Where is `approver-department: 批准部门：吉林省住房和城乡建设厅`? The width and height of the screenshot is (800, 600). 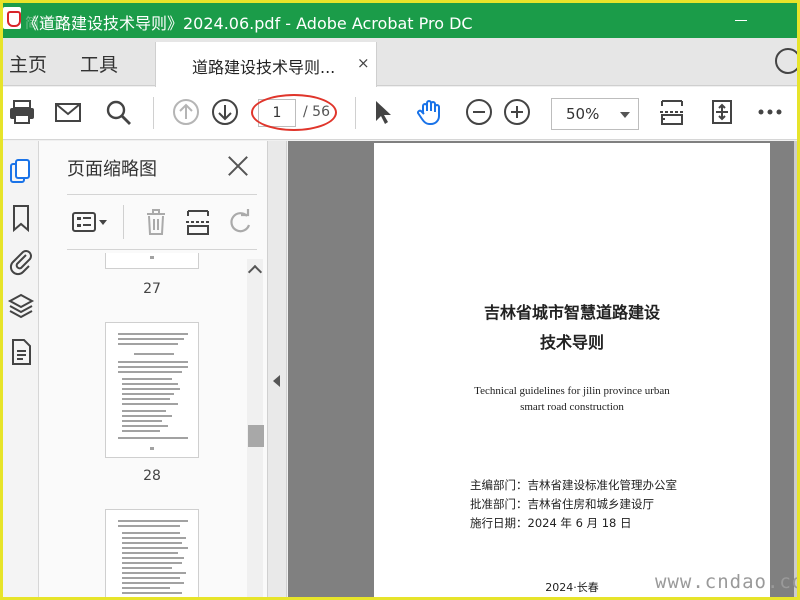
approver-department: 批准部门：吉林省住房和城乡建设厅 is located at coordinates (562, 504).